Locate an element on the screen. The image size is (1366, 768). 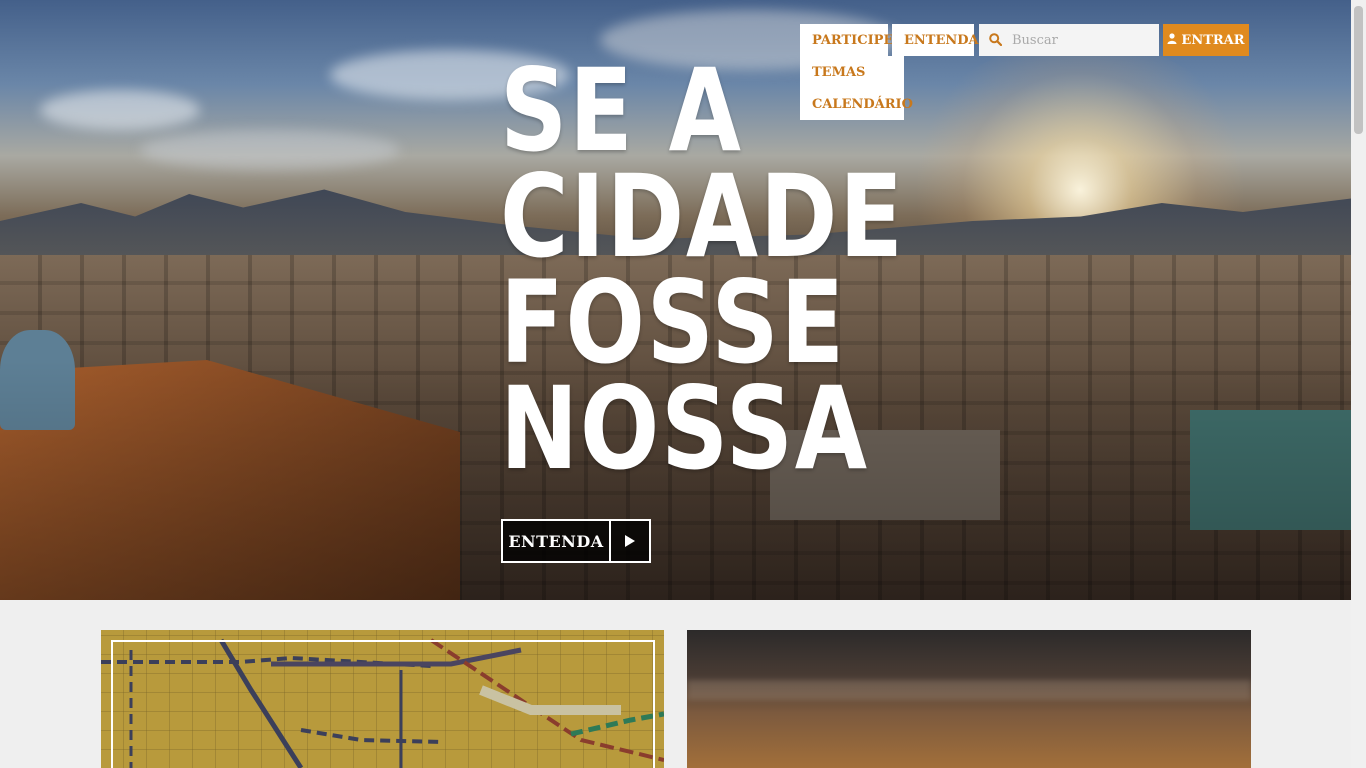
headline-line: FOSSE is located at coordinates (673, 322).